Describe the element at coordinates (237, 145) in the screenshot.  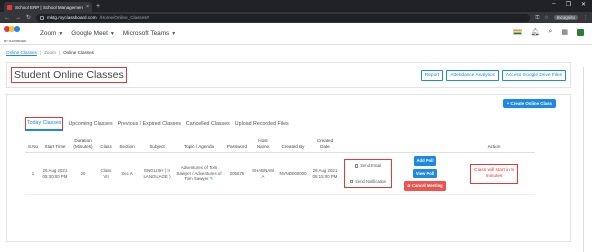
I see `col-password: Password` at that location.